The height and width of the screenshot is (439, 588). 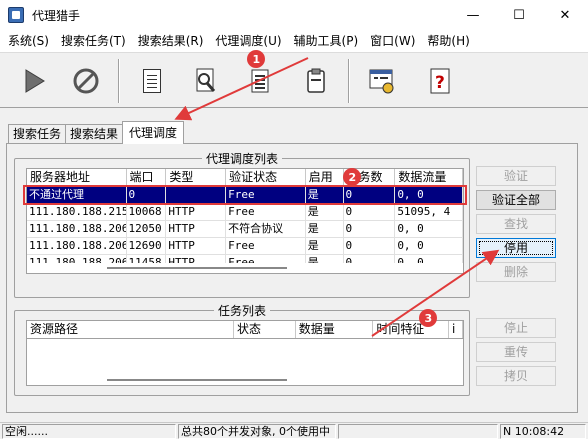 I want to click on document-list-icon, so click(x=260, y=81).